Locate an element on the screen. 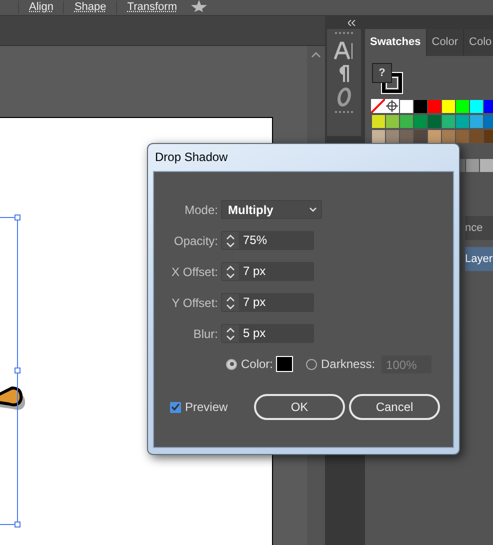 The width and height of the screenshot is (493, 545). color-label: Color: is located at coordinates (257, 364).